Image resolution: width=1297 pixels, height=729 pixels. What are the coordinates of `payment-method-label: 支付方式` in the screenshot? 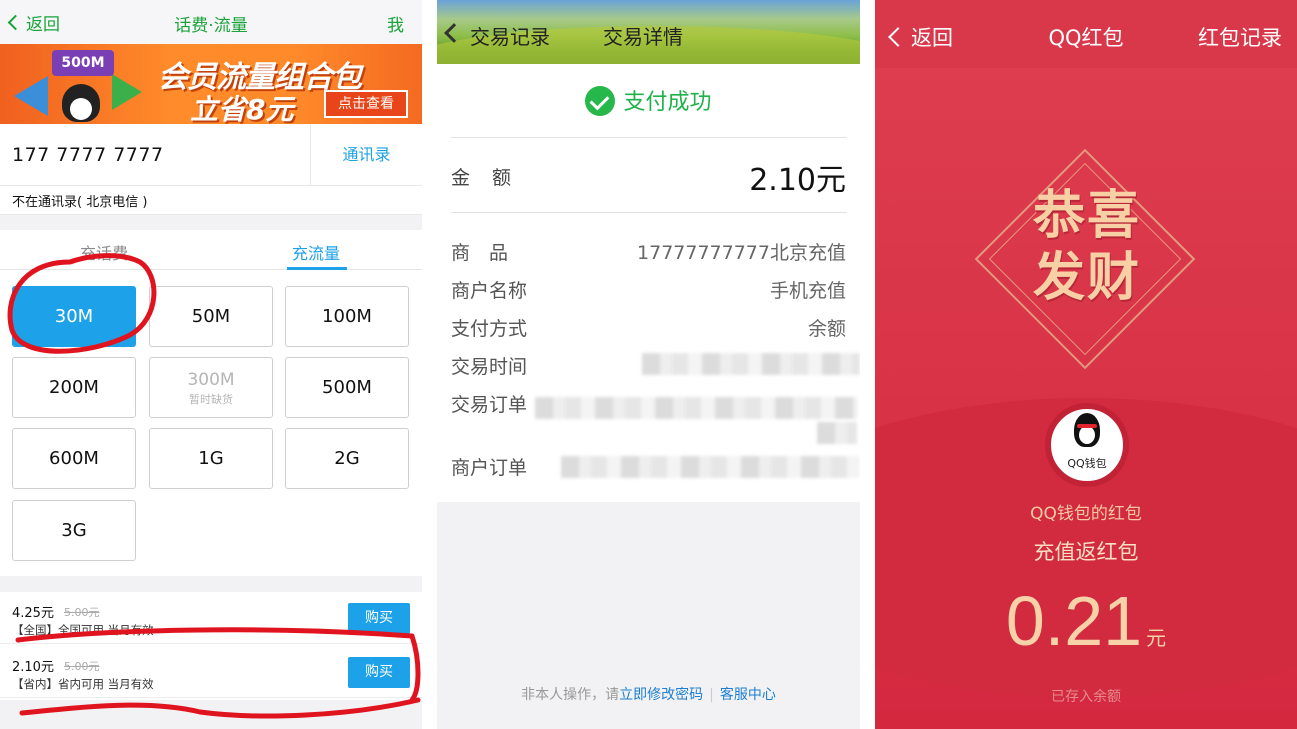 It's located at (489, 329).